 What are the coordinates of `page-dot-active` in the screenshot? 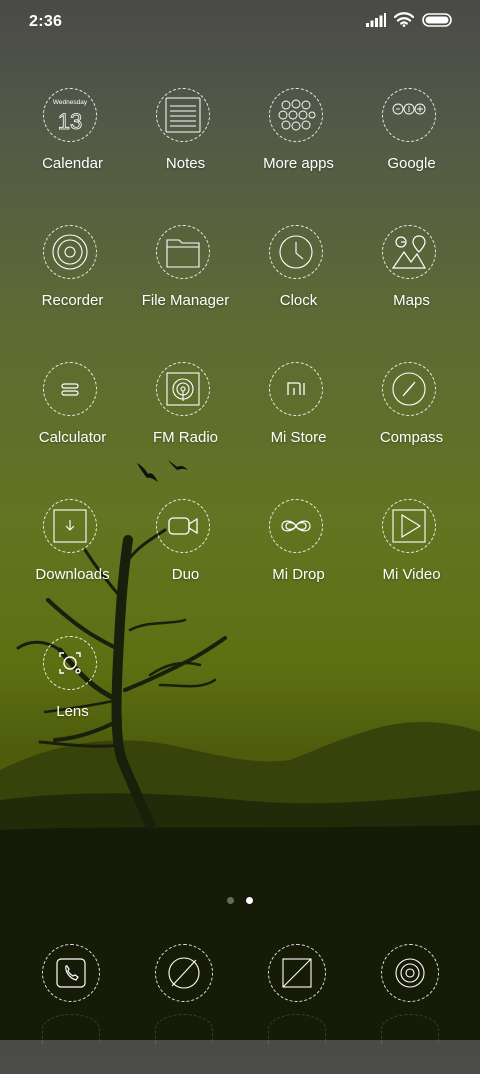 It's located at (249, 900).